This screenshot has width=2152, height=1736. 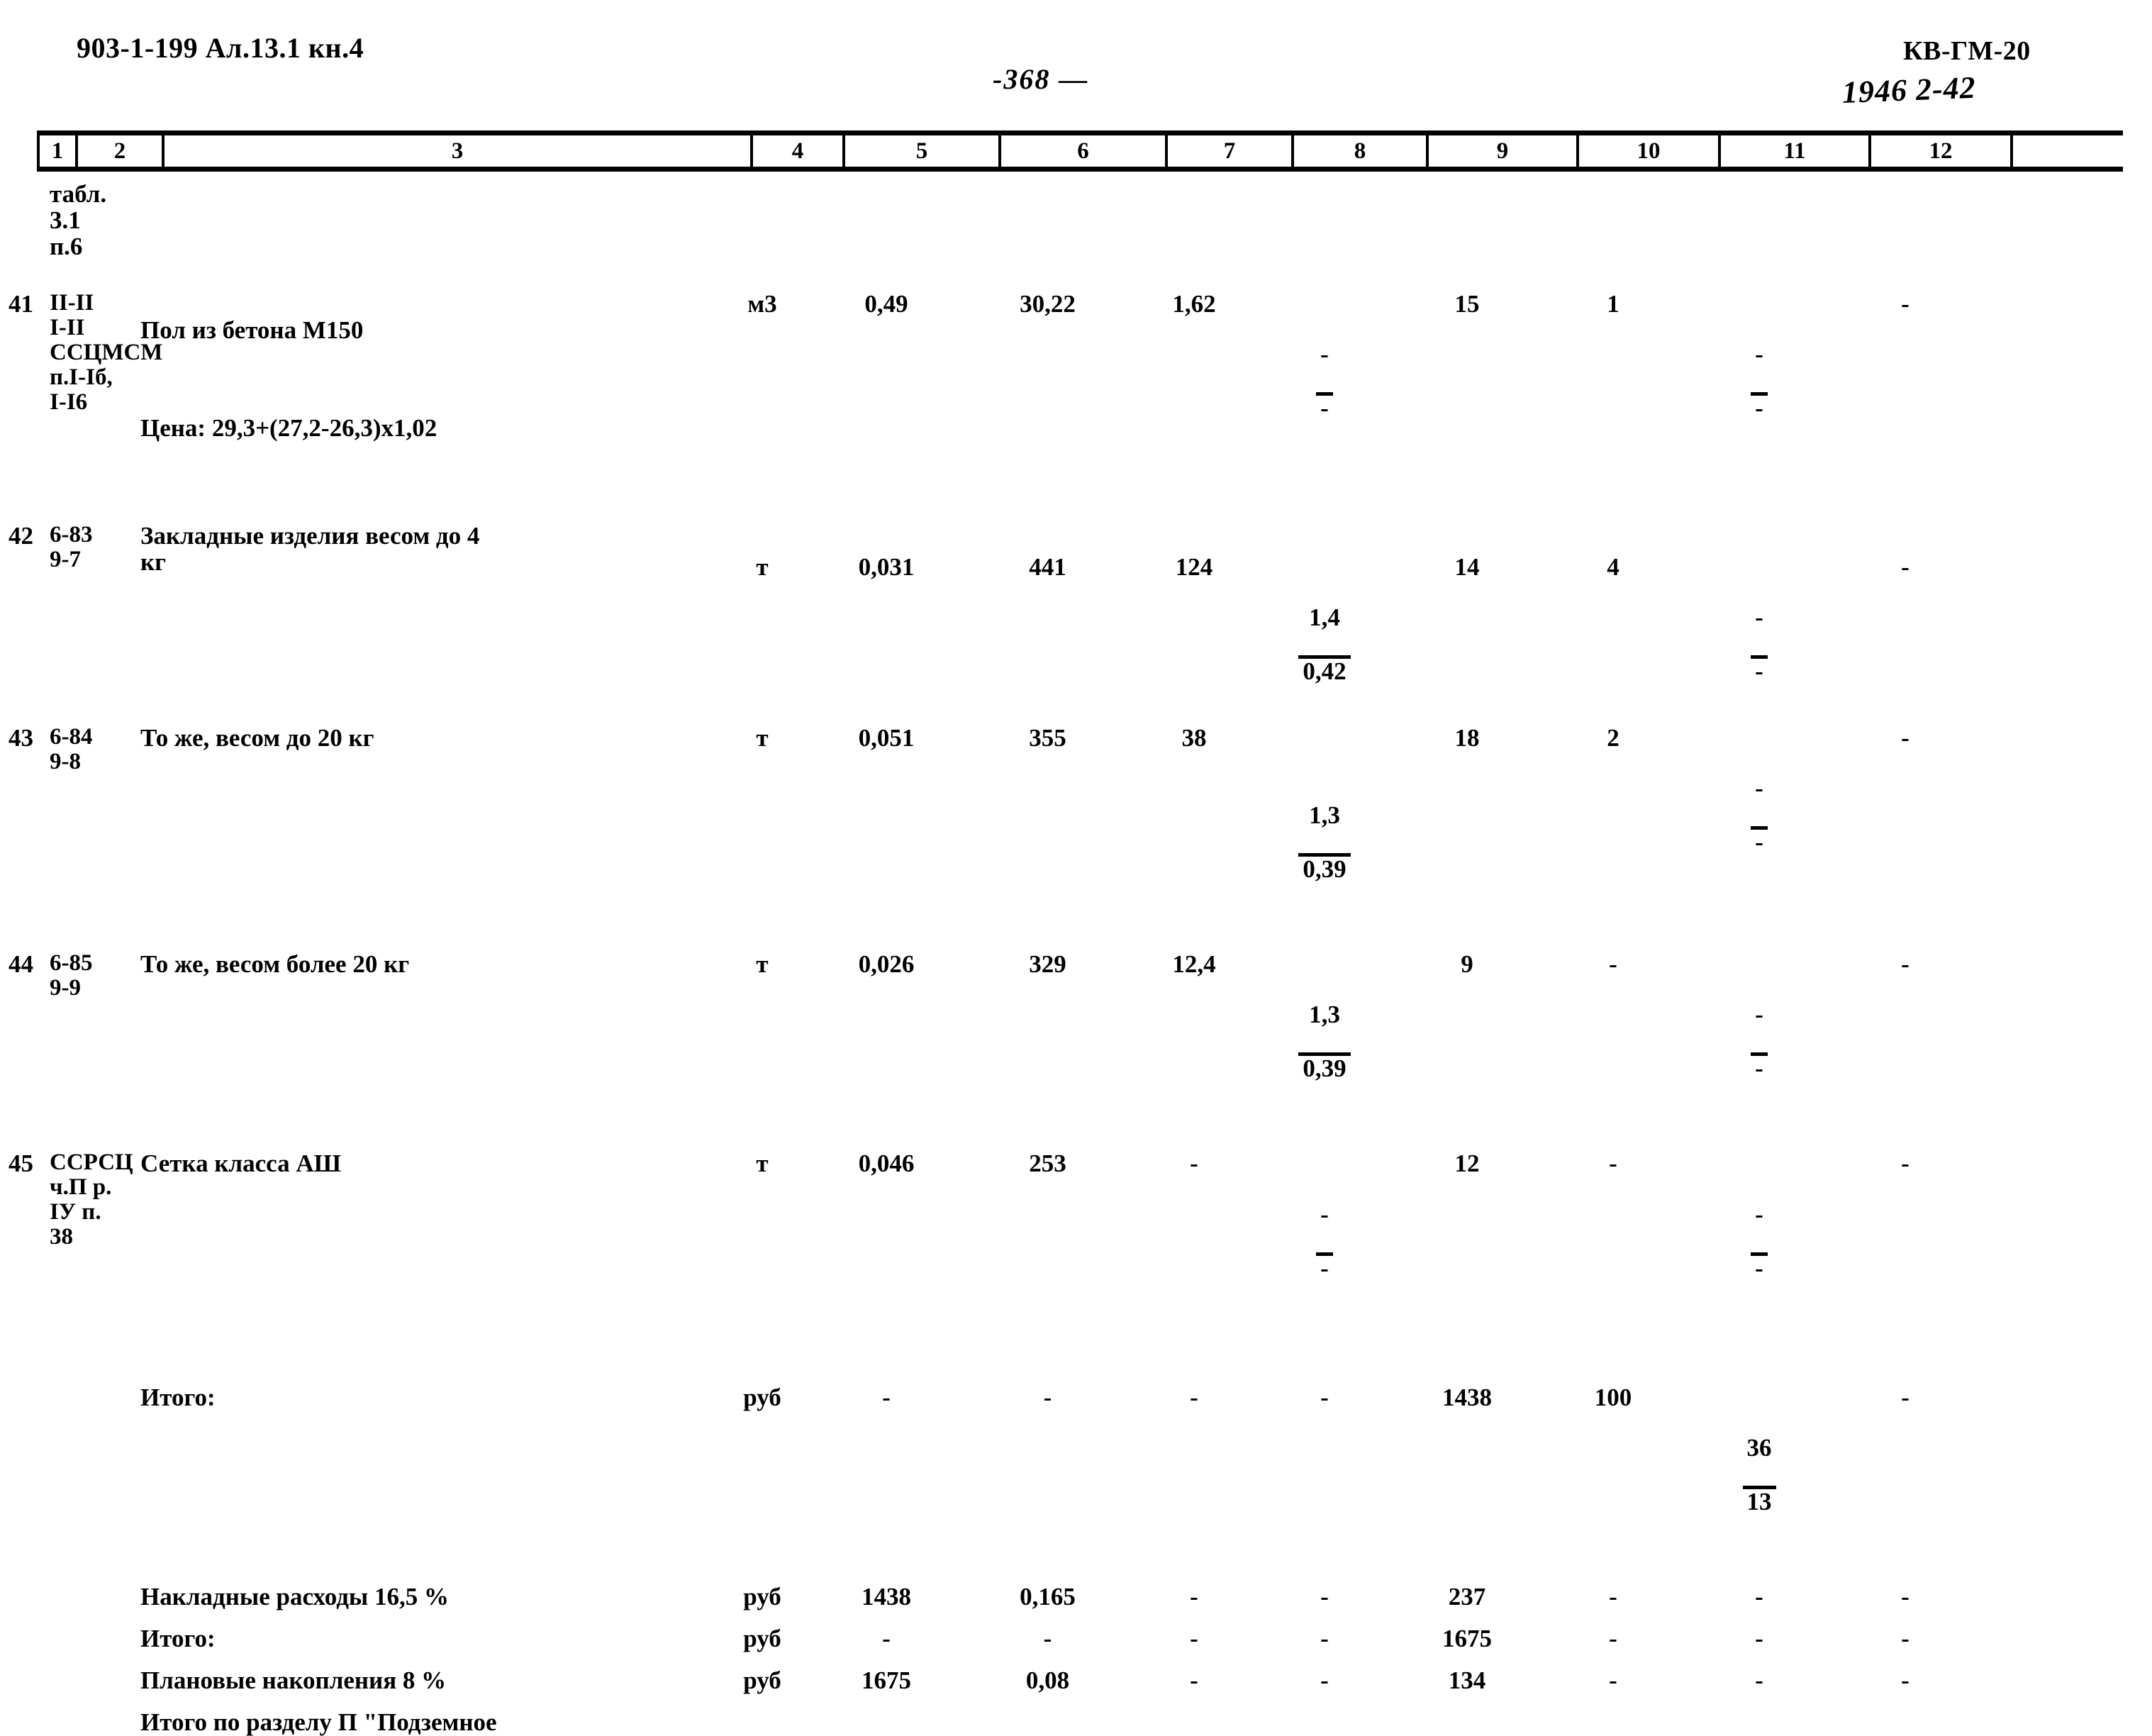 I want to click on summary-c9: 237, so click(x=1467, y=1596).